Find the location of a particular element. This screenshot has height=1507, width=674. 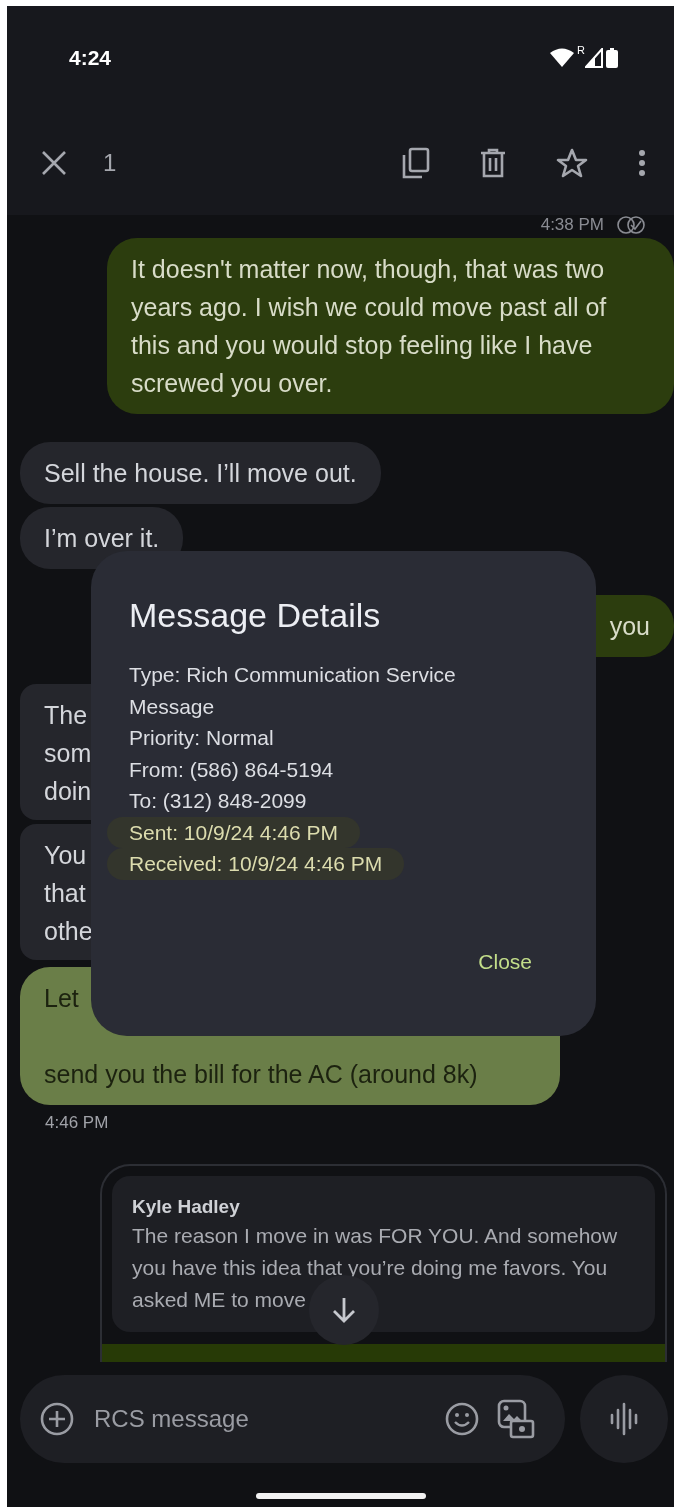

waveform-icon is located at coordinates (624, 1419).